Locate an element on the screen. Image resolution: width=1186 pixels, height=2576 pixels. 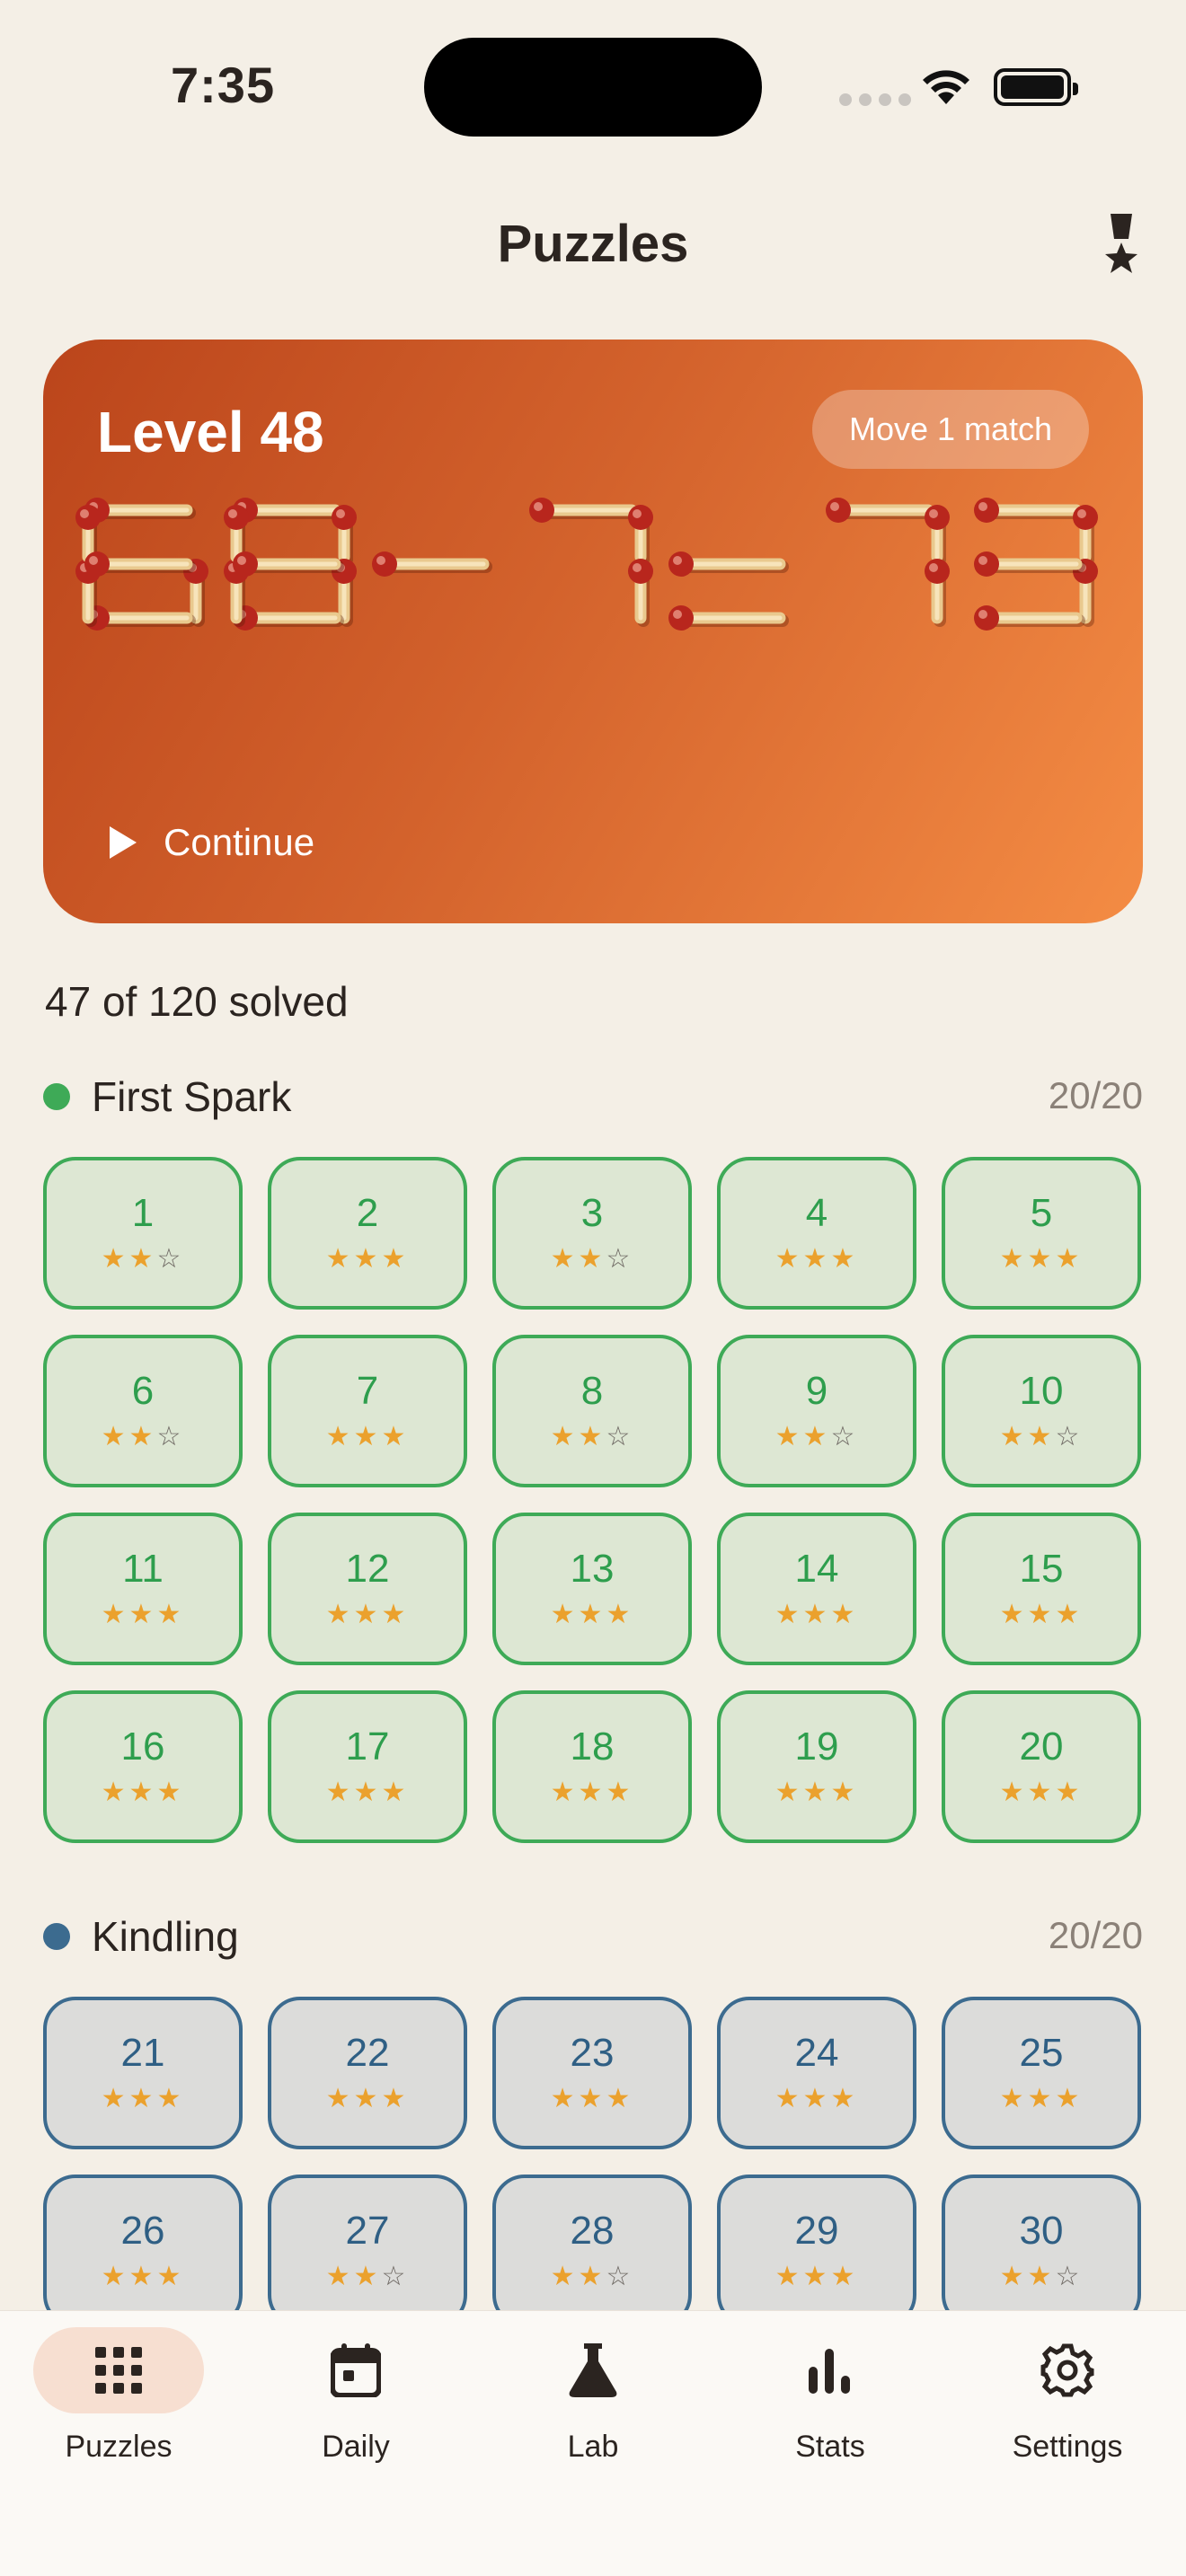
continue-button: Continue is located at coordinates (210, 842).